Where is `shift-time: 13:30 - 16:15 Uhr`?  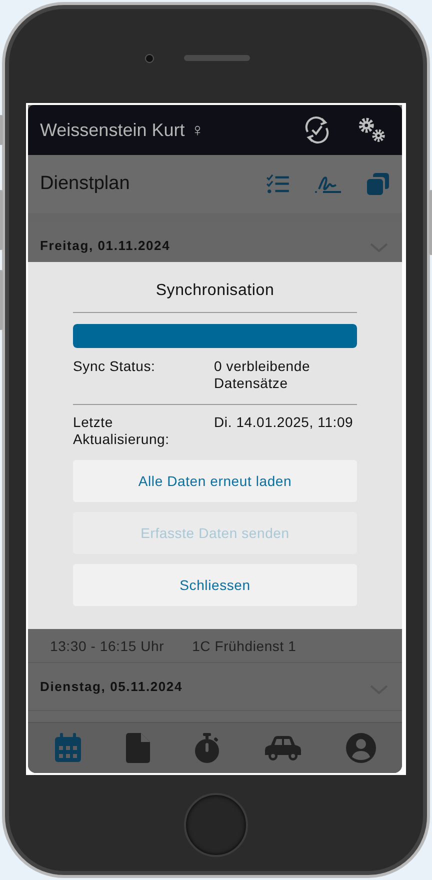 shift-time: 13:30 - 16:15 Uhr is located at coordinates (107, 646).